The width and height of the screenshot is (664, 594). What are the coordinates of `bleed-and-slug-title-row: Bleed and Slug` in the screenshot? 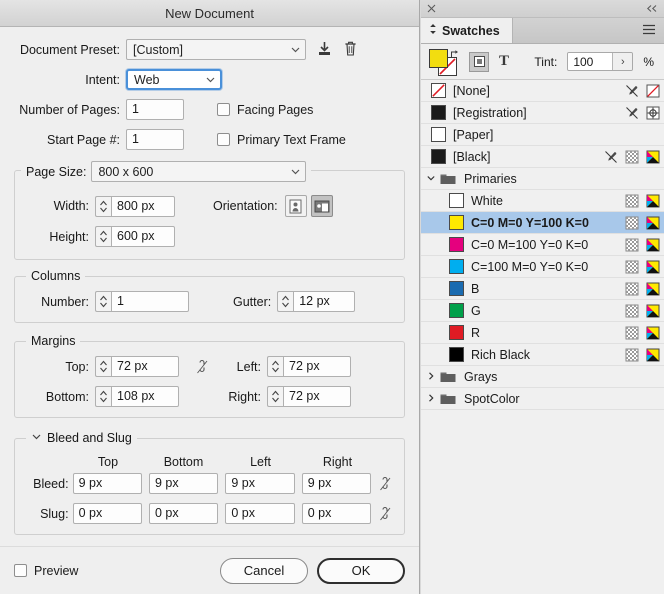 It's located at (81, 438).